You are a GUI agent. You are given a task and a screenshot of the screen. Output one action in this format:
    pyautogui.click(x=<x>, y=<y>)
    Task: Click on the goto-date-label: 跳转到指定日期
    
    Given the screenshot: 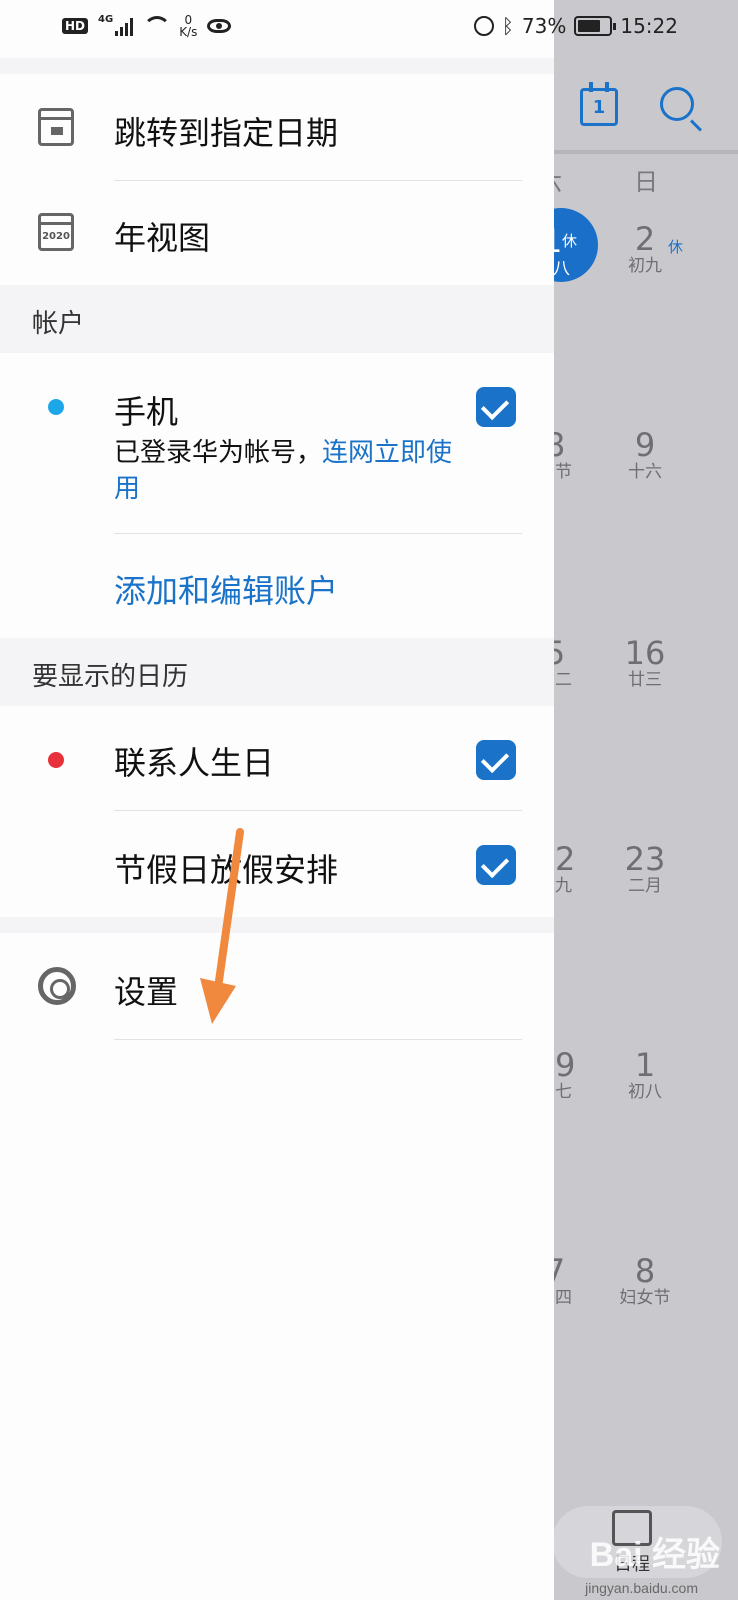 What is the action you would take?
    pyautogui.click(x=226, y=133)
    